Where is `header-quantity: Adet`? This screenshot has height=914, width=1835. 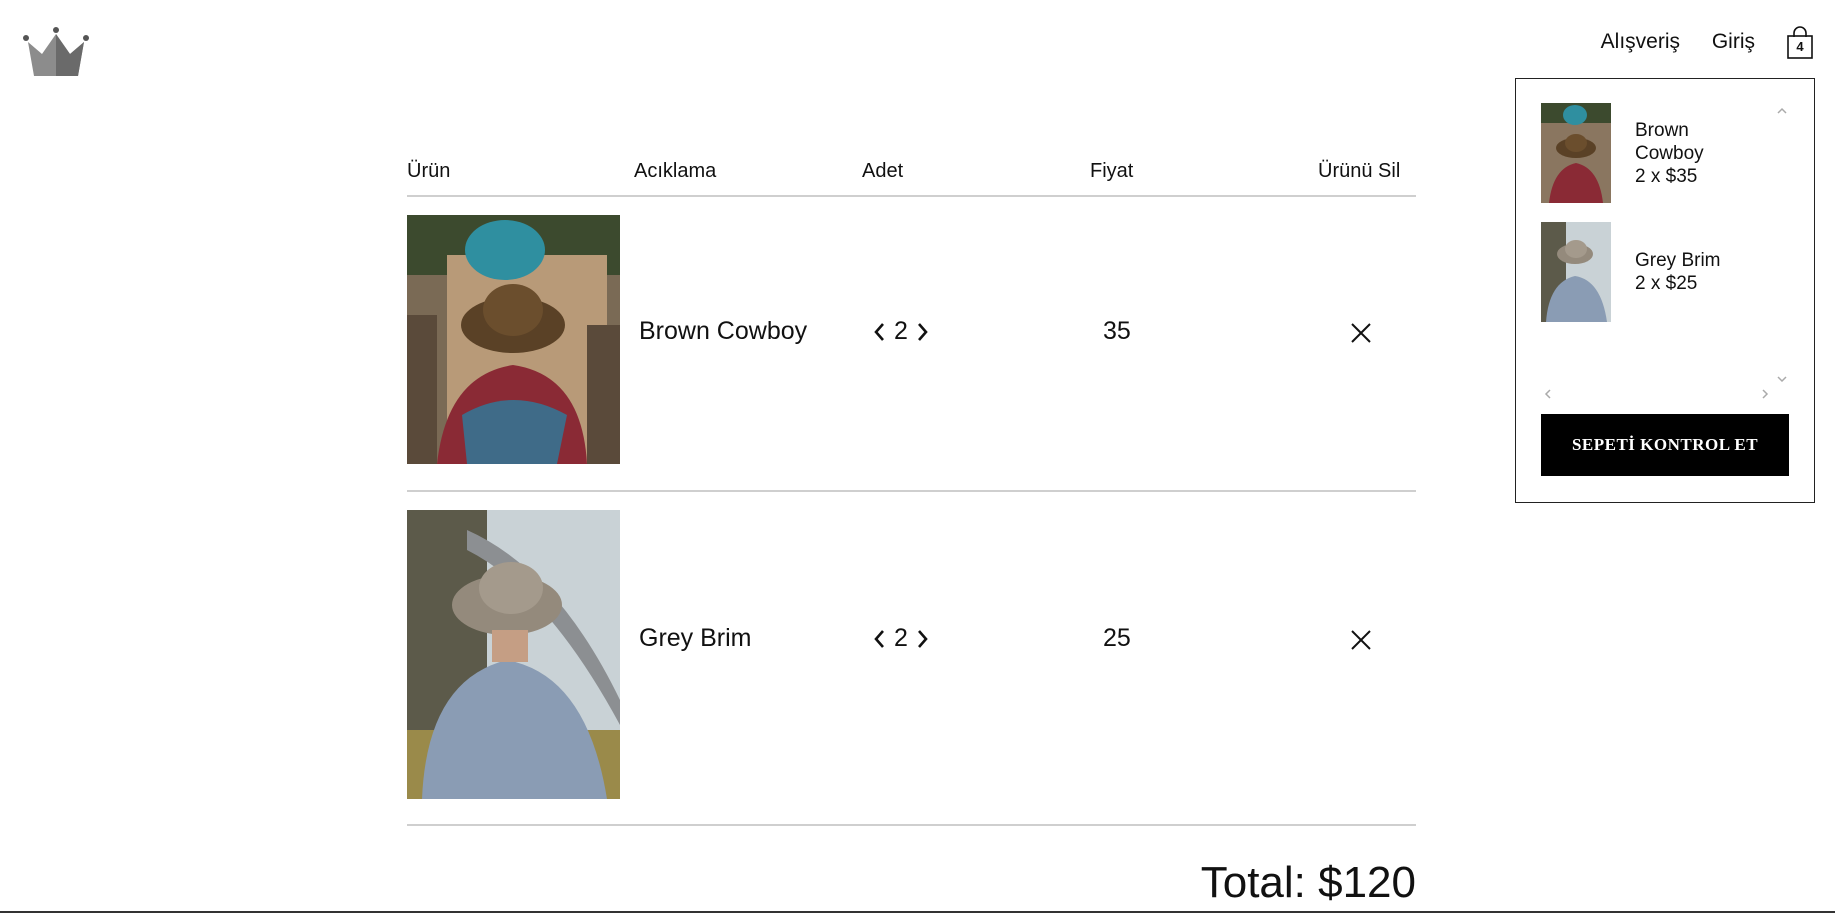 header-quantity: Adet is located at coordinates (883, 171).